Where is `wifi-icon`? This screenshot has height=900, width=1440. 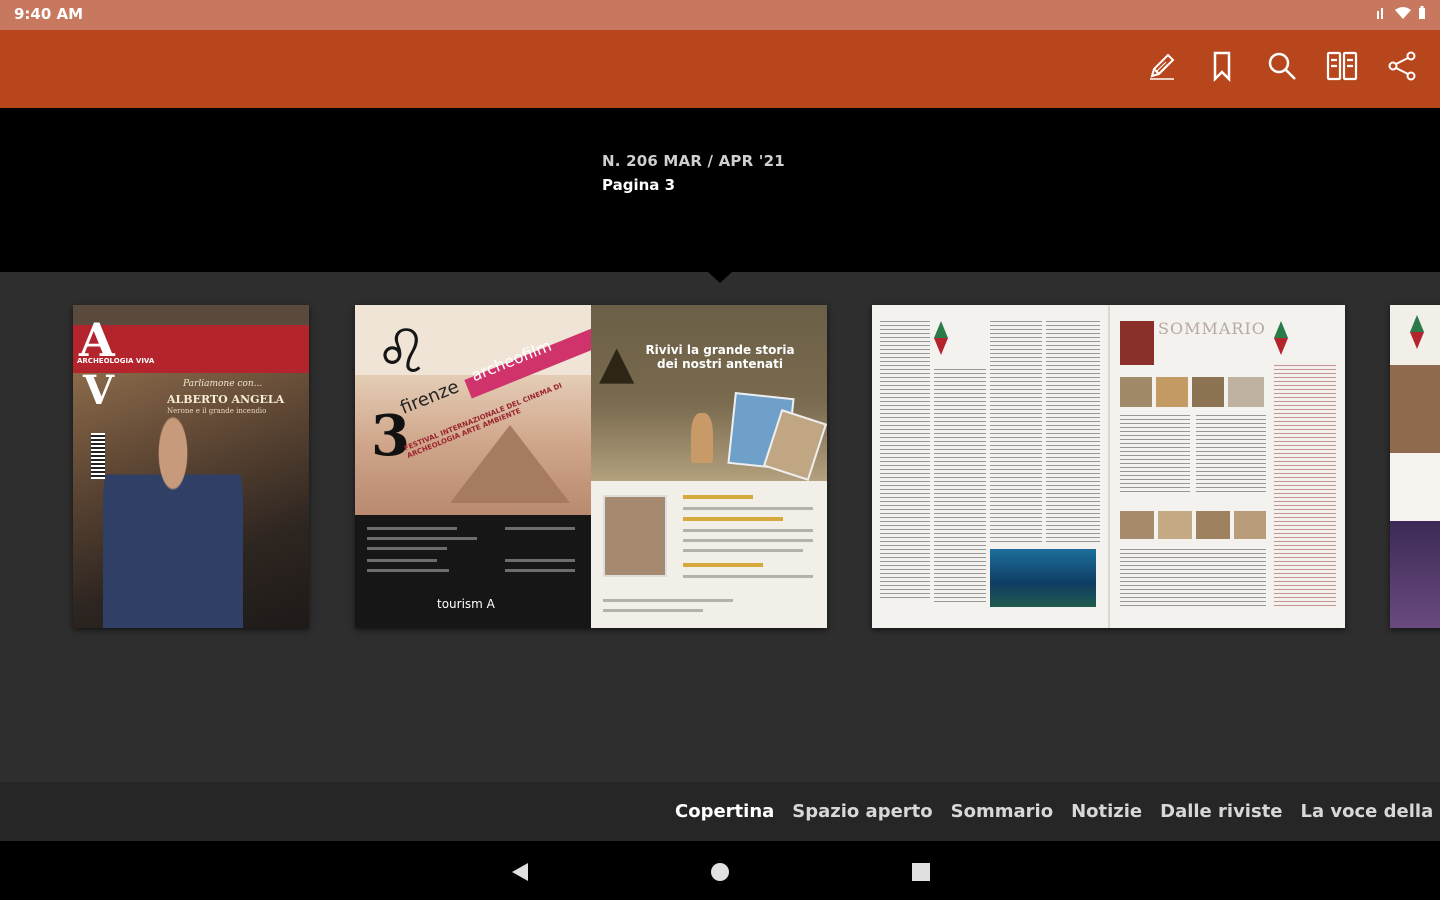
wifi-icon is located at coordinates (1403, 15).